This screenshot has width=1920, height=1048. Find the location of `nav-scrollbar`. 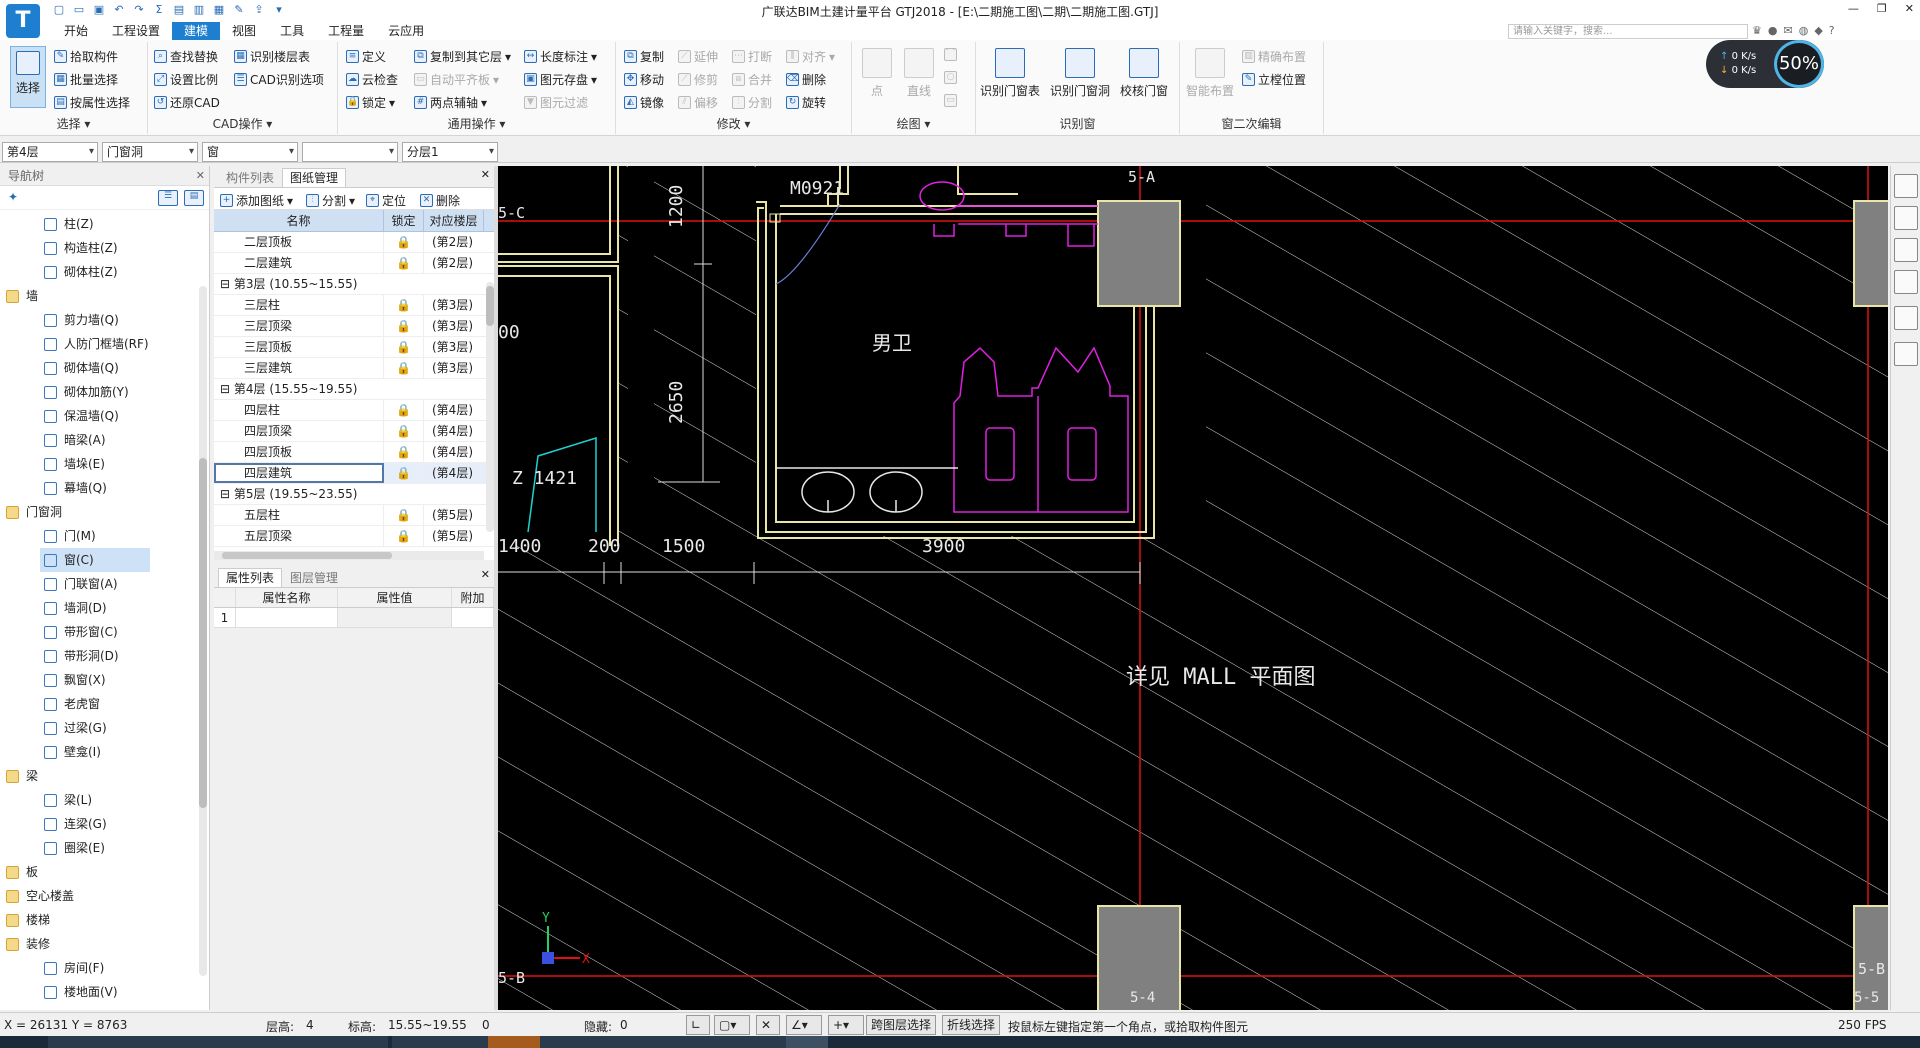

nav-scrollbar is located at coordinates (203, 631).